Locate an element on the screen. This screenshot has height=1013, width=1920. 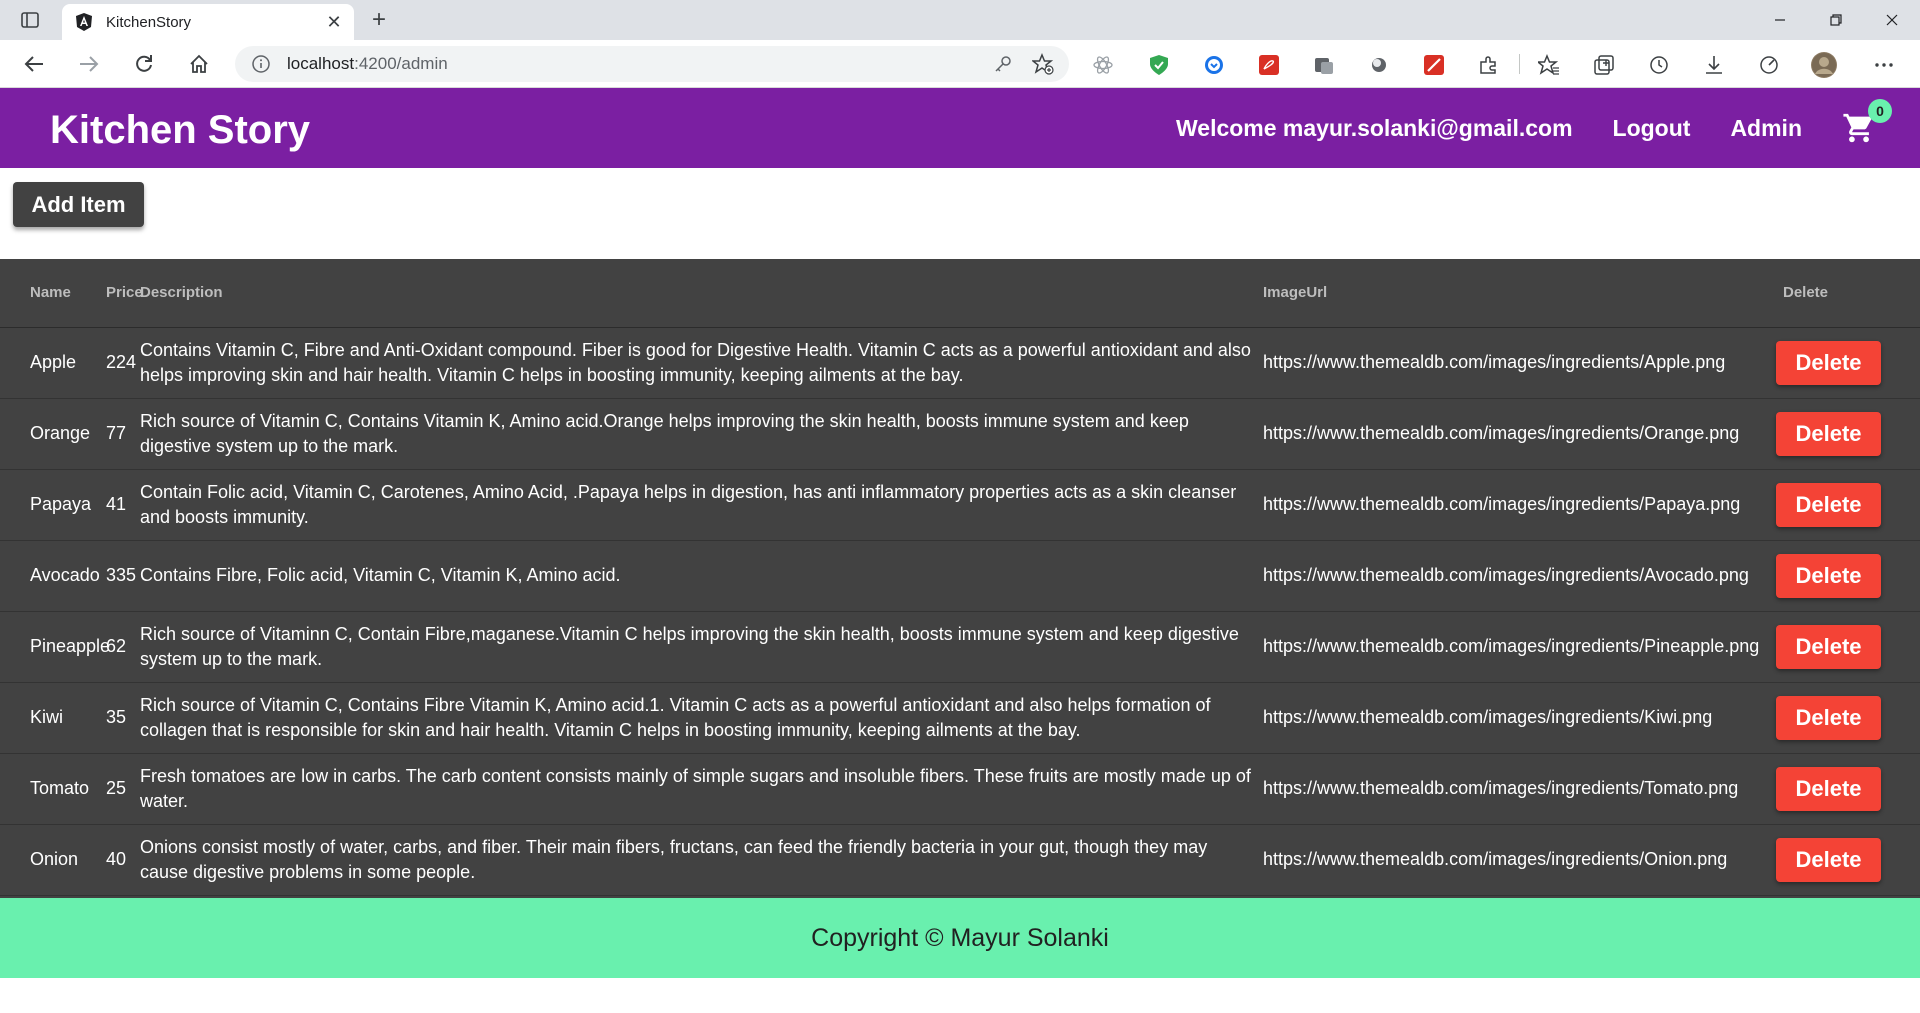
welcome-text: Welcome mayur.solanki@gmail.com is located at coordinates (1374, 127).